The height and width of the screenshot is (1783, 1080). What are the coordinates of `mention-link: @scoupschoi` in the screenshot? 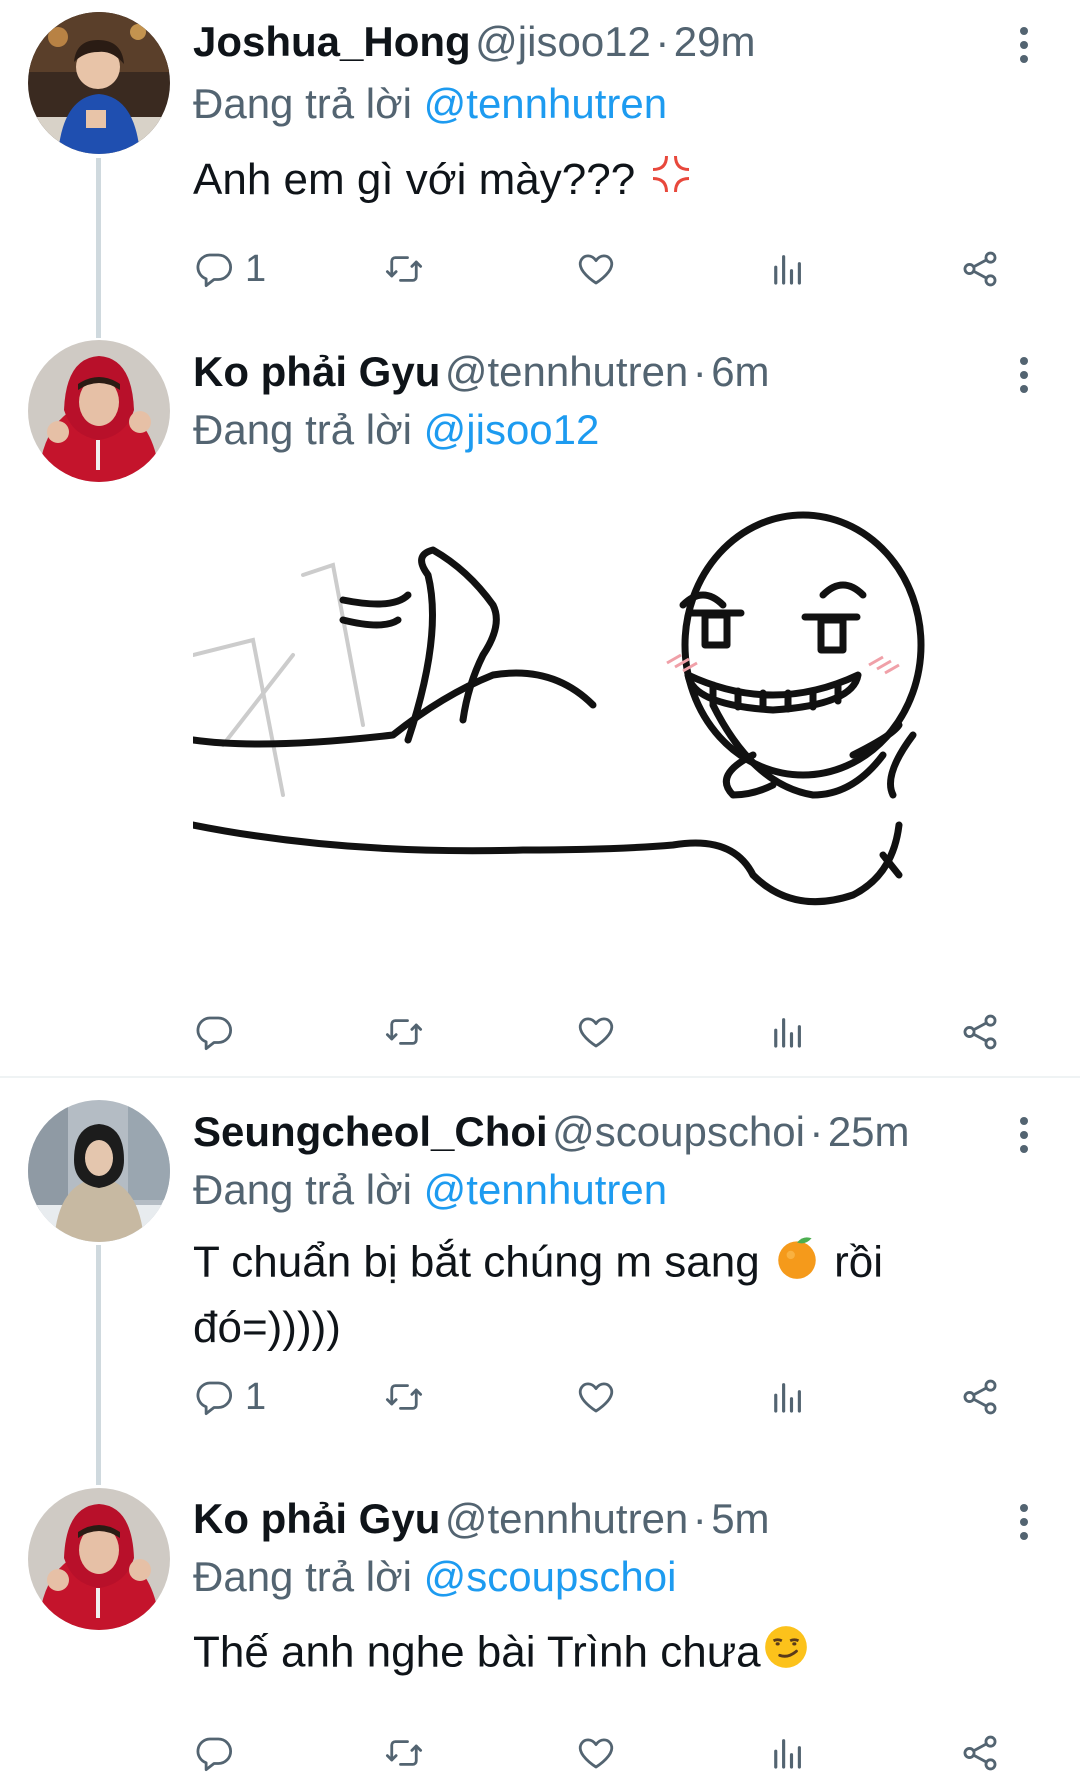 It's located at (550, 1576).